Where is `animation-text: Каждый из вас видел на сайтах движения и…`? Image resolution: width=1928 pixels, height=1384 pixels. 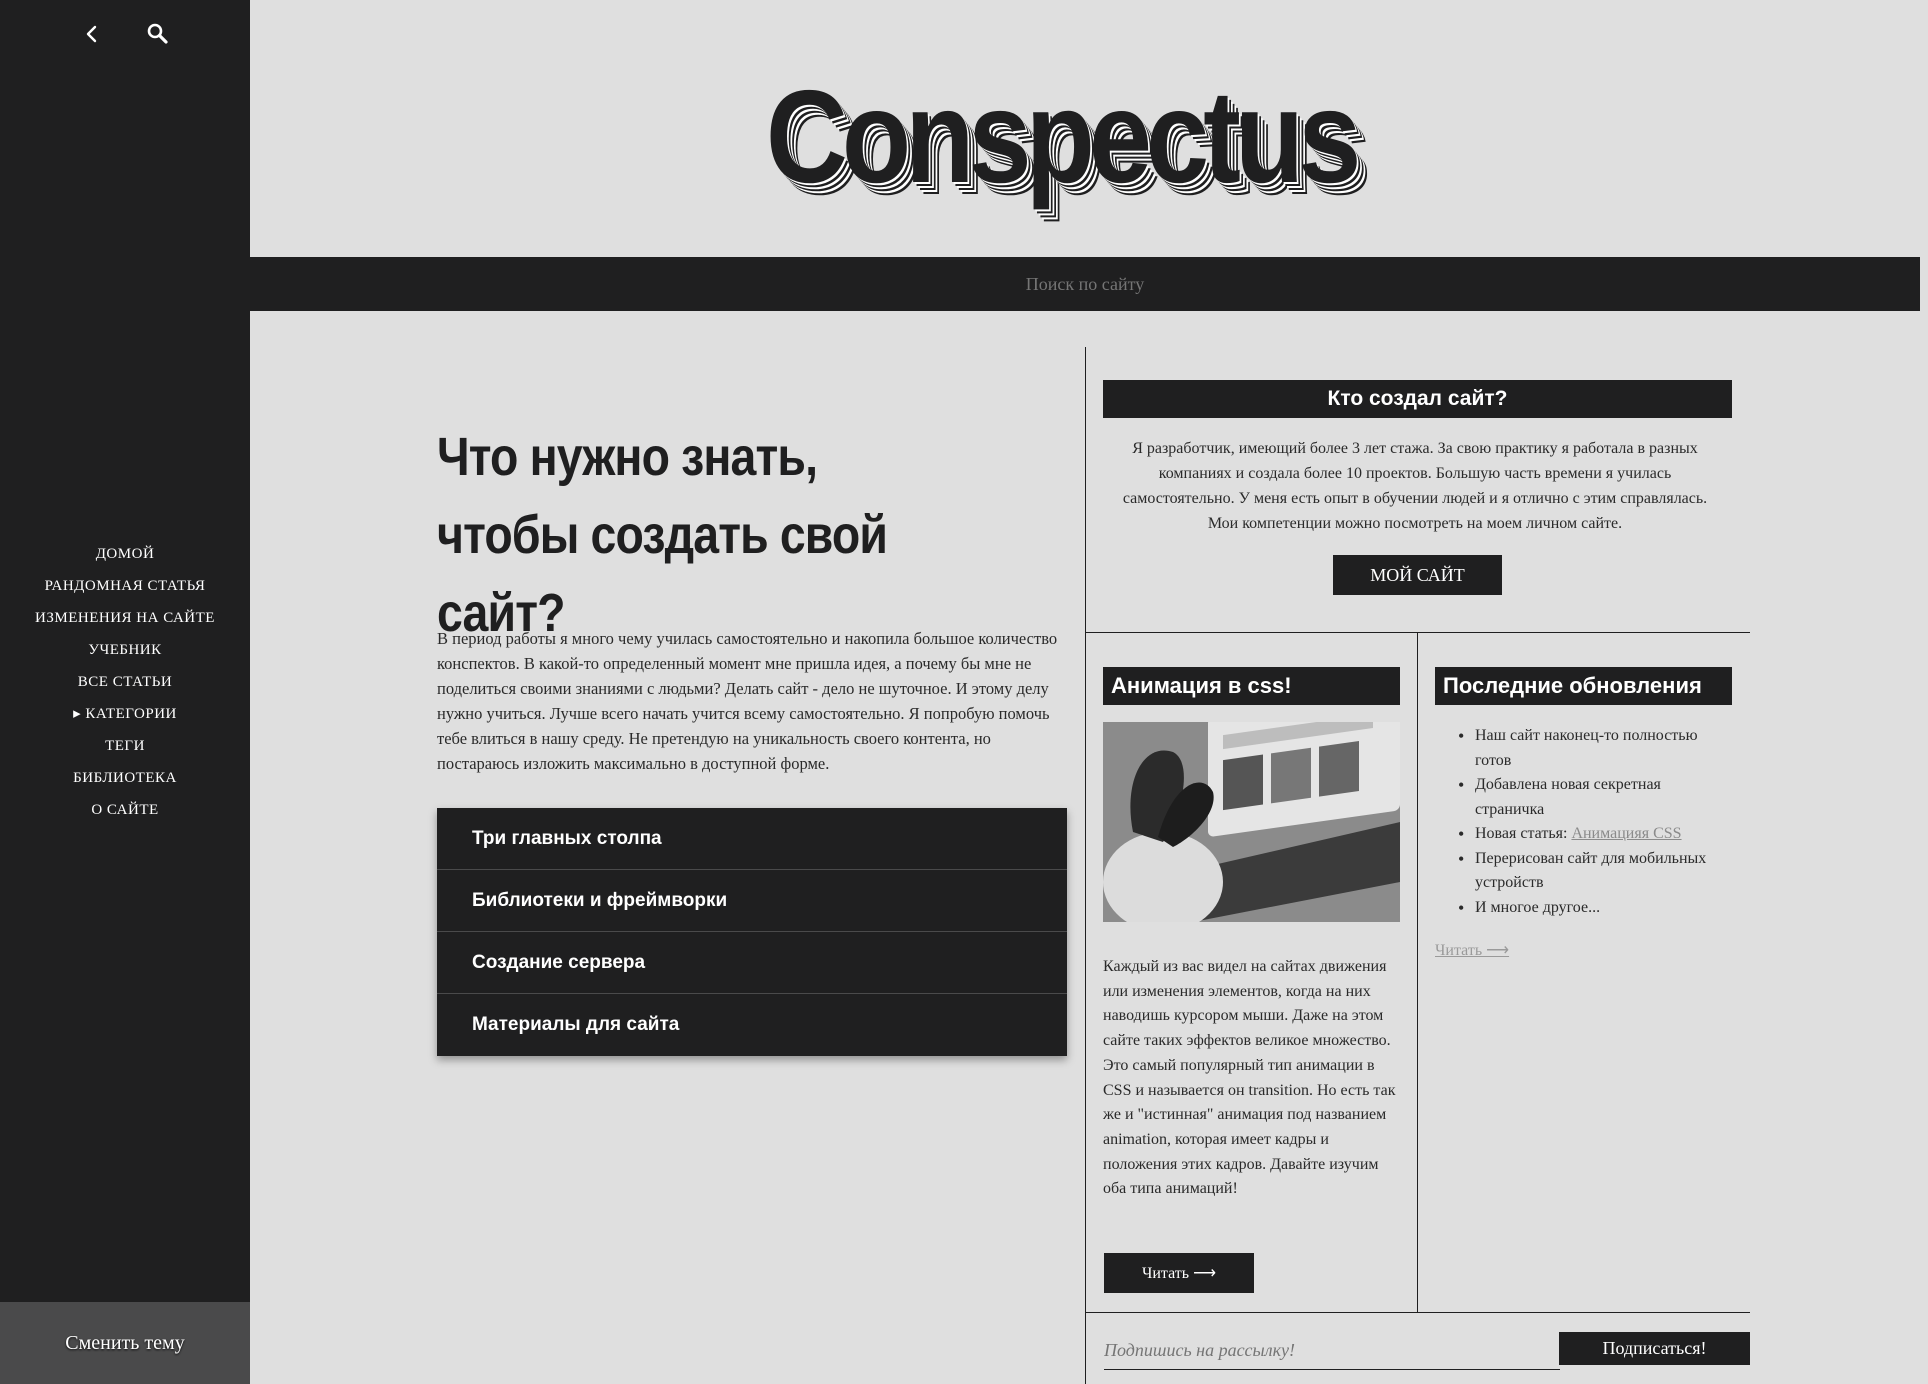
animation-text: Каждый из вас видел на сайтах движения и… is located at coordinates (1249, 1078).